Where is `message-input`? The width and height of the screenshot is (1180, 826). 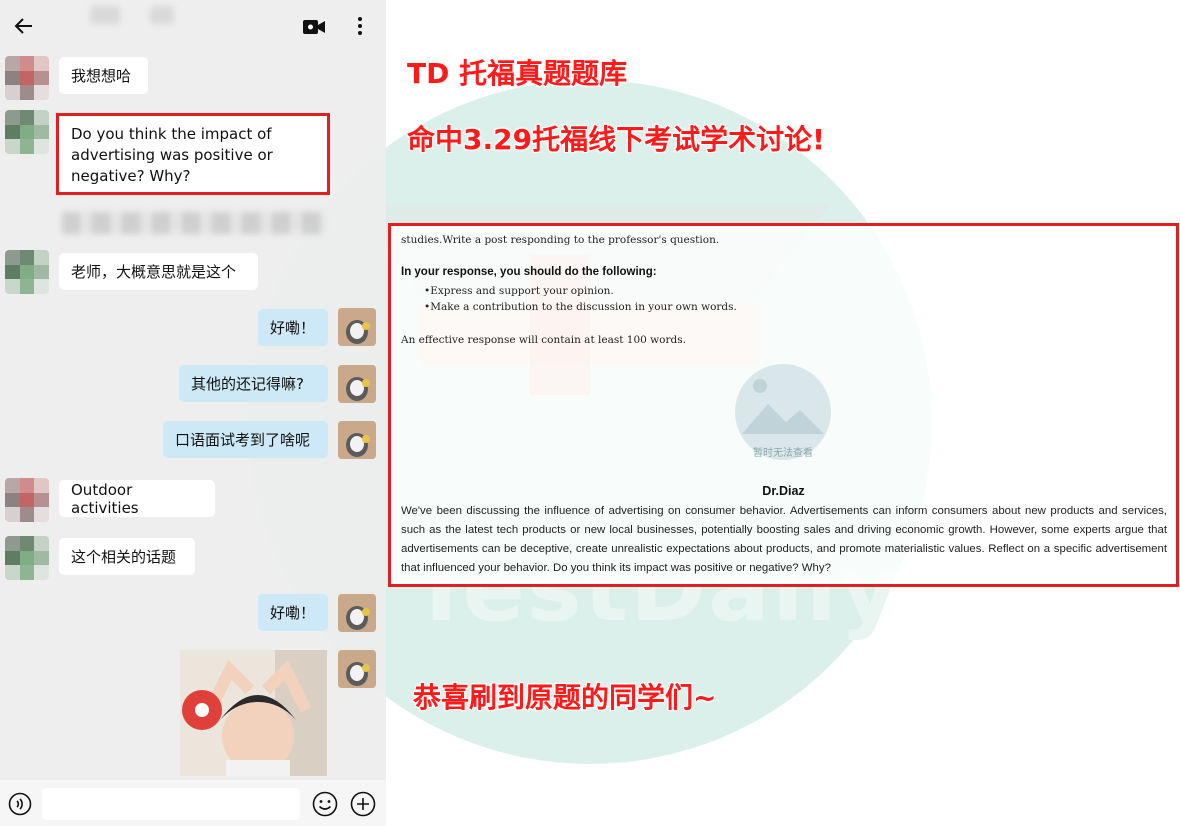 message-input is located at coordinates (171, 804).